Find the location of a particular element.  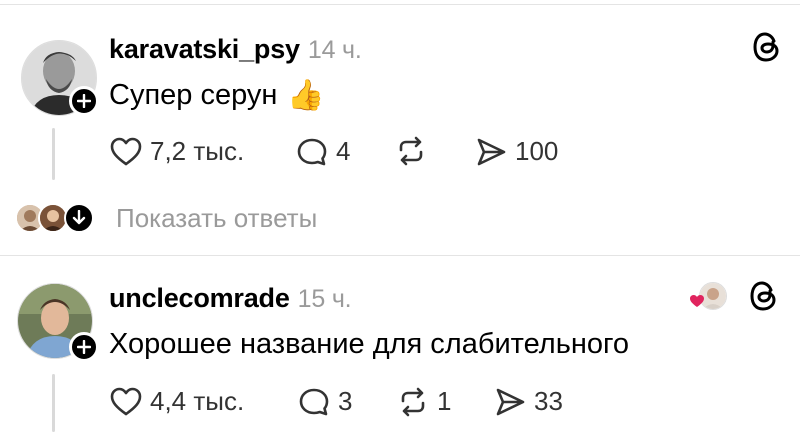

like-button: 4,4 тыс. is located at coordinates (177, 401).